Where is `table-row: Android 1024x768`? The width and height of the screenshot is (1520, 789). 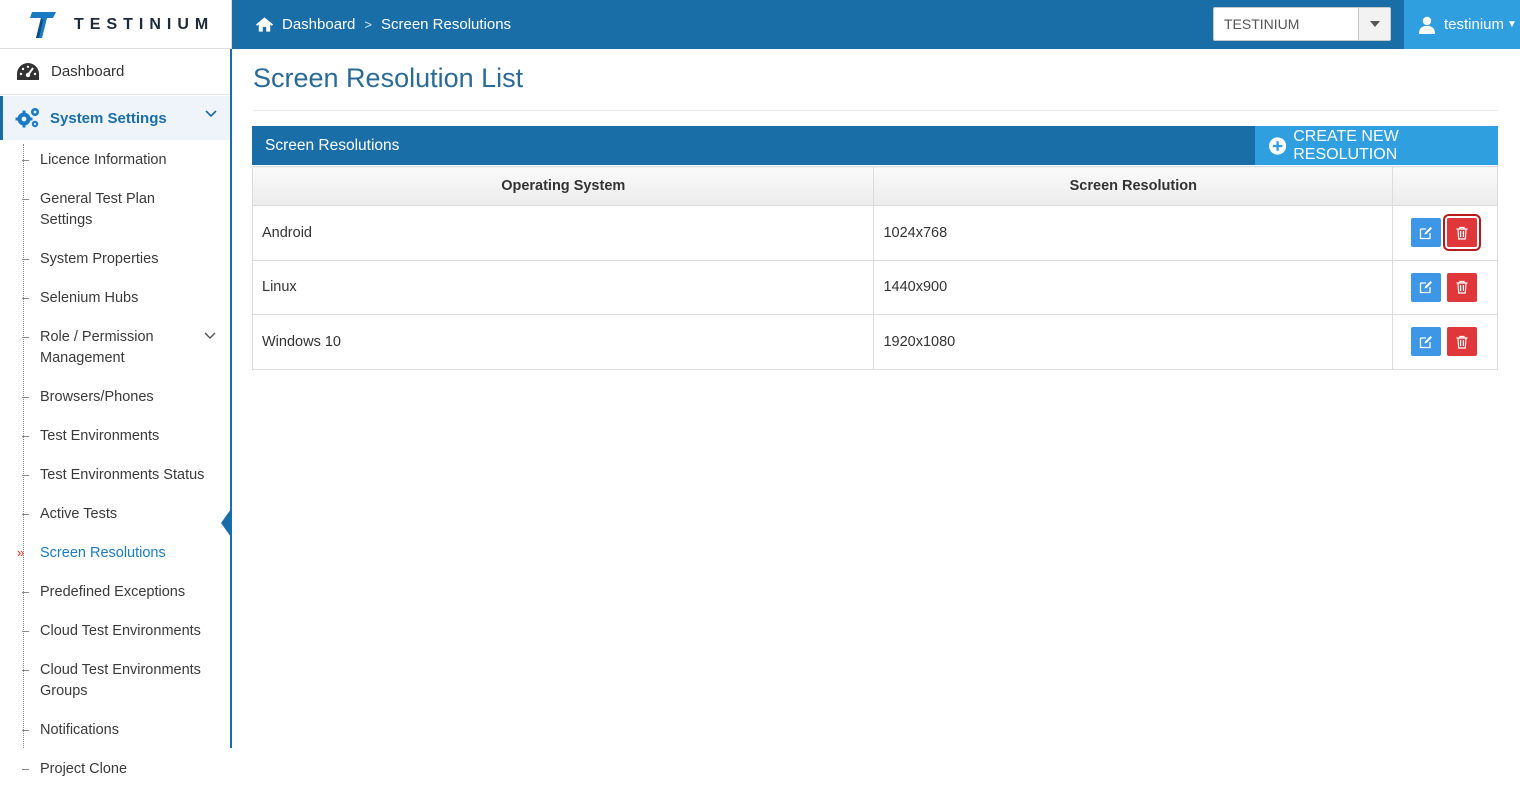 table-row: Android 1024x768 is located at coordinates (874, 233).